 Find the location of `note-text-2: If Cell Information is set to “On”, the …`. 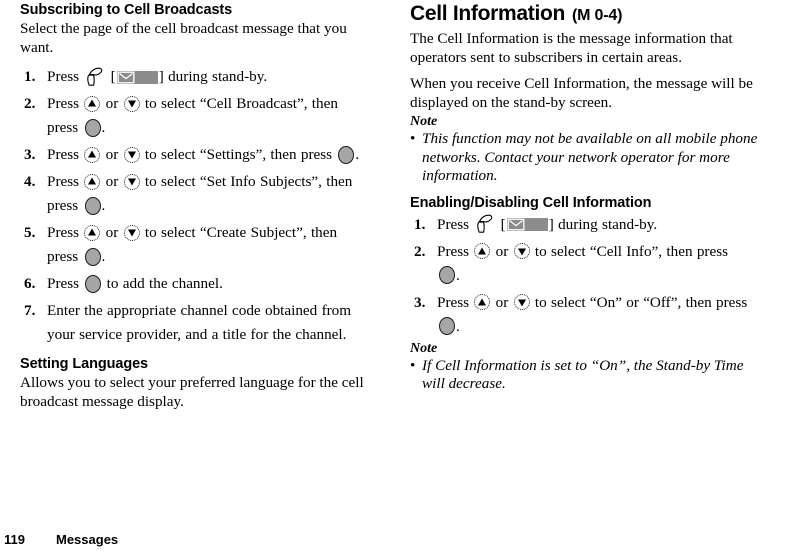

note-text-2: If Cell Information is set to “On”, the … is located at coordinates (583, 374).